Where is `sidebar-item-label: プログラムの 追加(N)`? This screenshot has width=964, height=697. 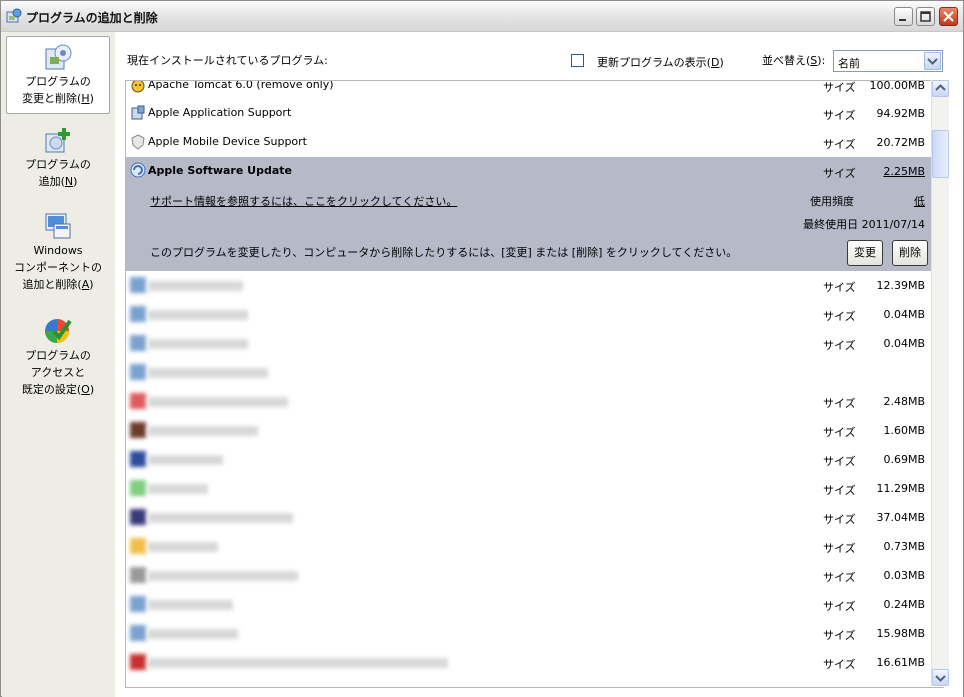 sidebar-item-label: プログラムの 追加(N) is located at coordinates (58, 173).